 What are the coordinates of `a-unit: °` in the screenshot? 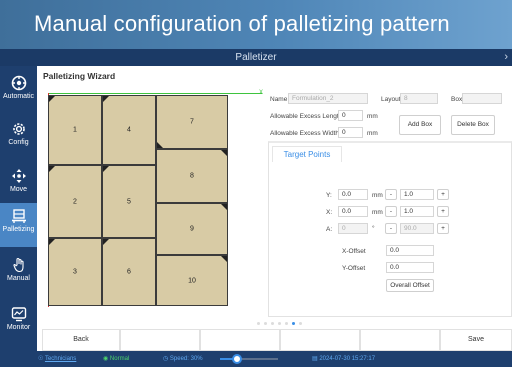 It's located at (373, 228).